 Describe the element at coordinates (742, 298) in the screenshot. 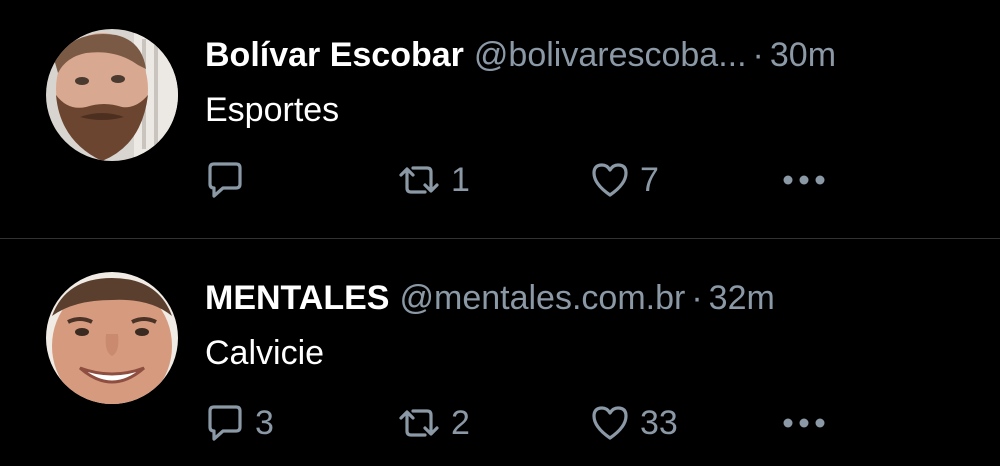

I see `timestamp: 32m` at that location.